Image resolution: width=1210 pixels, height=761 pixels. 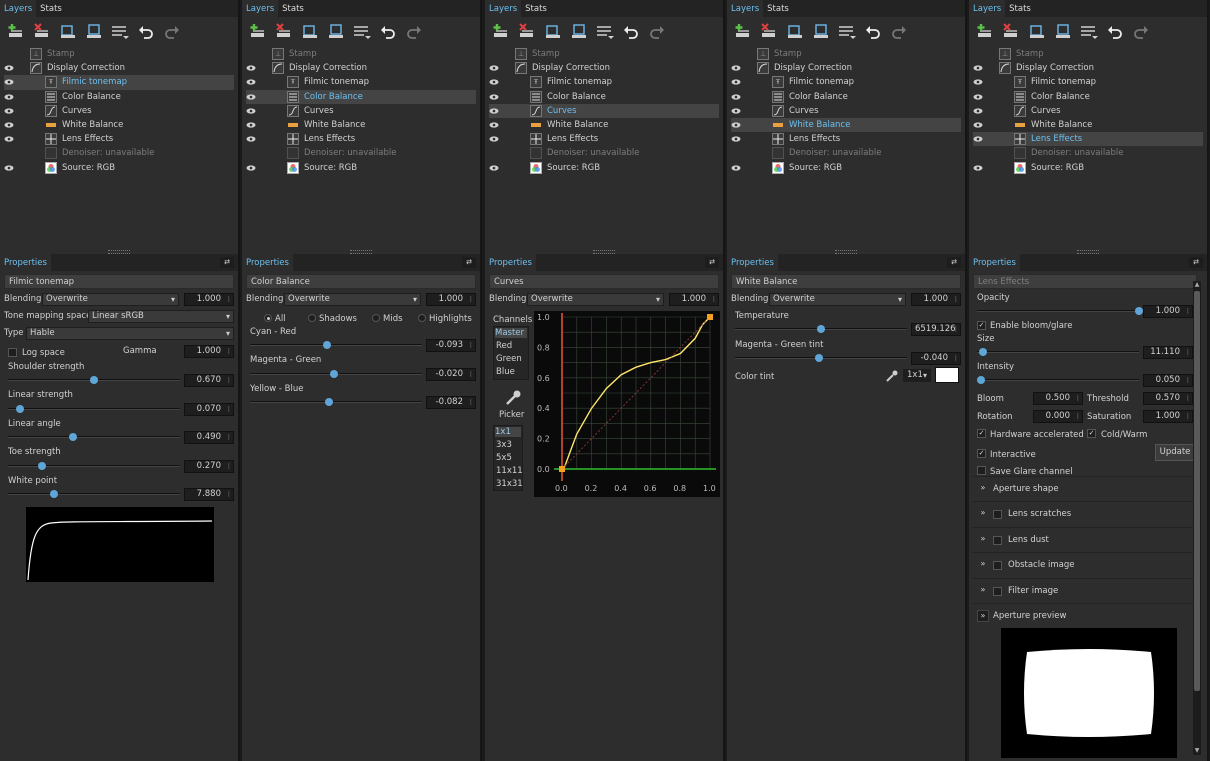 I want to click on cold-warm-checkbox: ✓, so click(x=1091, y=433).